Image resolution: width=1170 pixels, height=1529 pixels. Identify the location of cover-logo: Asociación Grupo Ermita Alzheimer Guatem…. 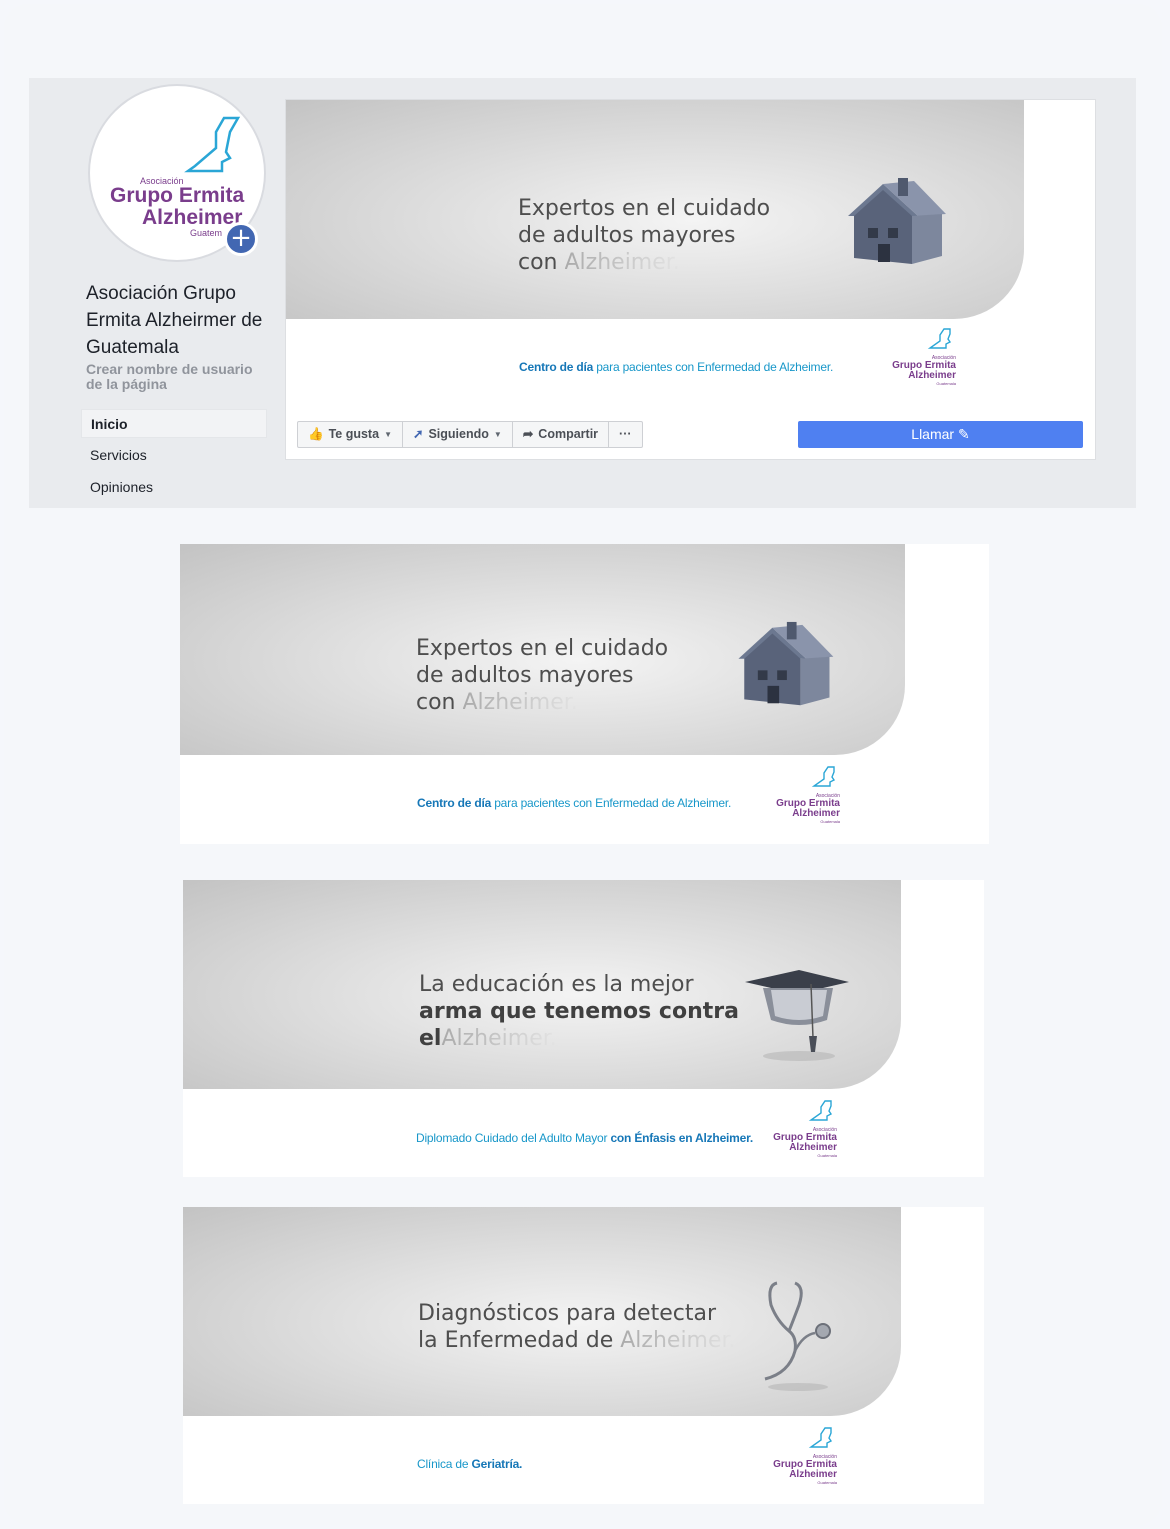
(920, 357).